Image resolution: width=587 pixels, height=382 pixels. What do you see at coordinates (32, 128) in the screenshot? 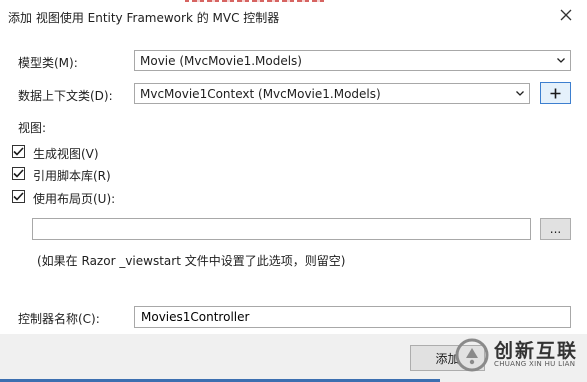
I see `views-section-label: 视图:` at bounding box center [32, 128].